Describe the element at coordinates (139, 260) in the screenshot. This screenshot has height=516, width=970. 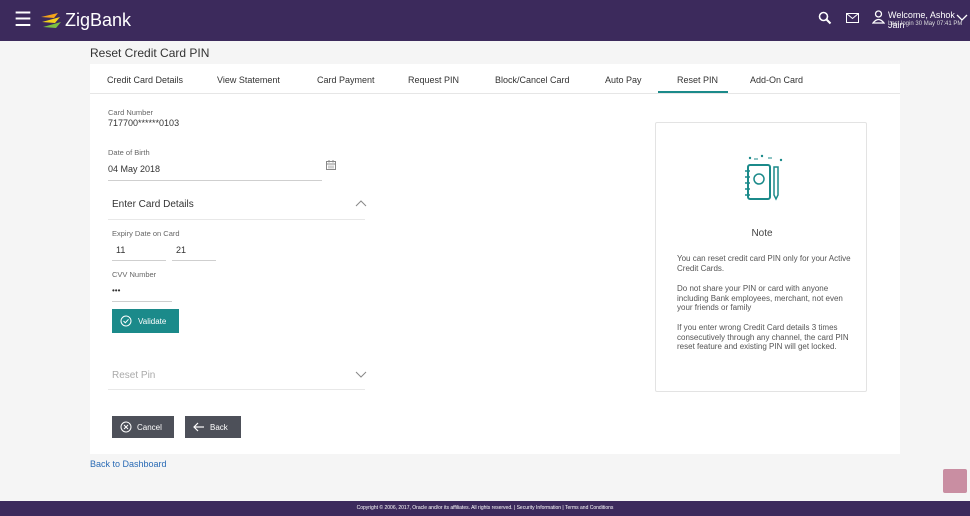
I see `expiry-month-underline` at that location.